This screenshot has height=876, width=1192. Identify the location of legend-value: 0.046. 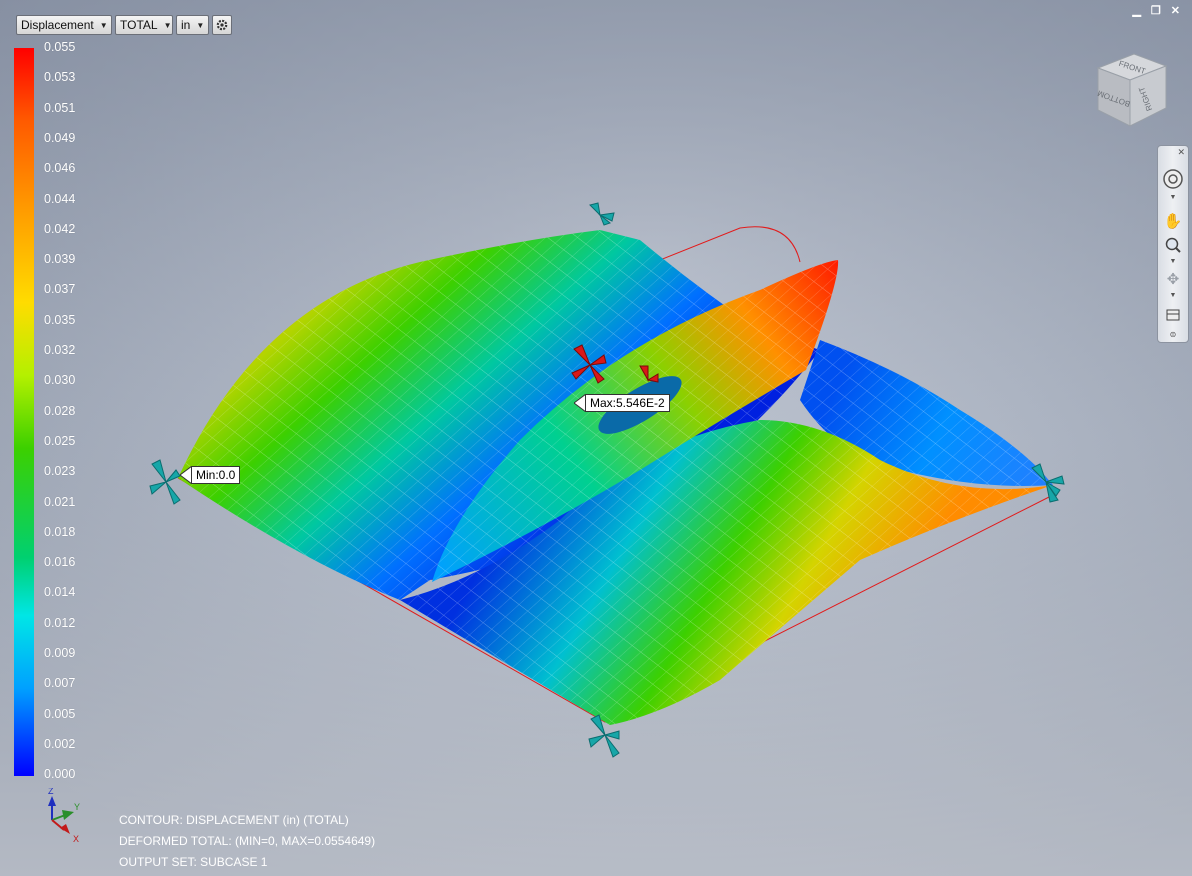
(60, 168).